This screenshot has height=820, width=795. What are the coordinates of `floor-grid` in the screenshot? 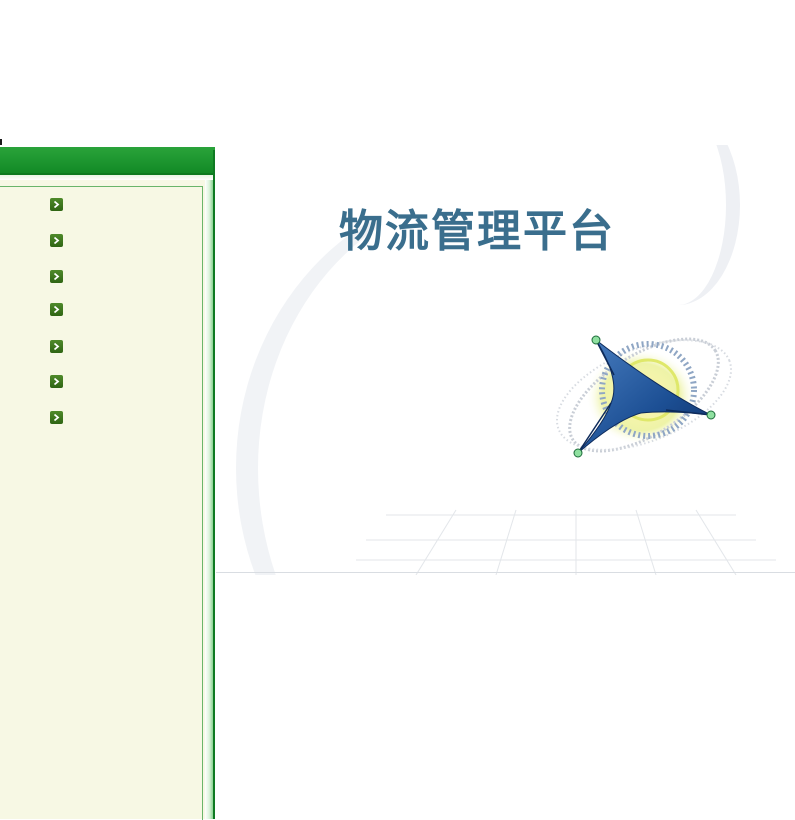 It's located at (566, 542).